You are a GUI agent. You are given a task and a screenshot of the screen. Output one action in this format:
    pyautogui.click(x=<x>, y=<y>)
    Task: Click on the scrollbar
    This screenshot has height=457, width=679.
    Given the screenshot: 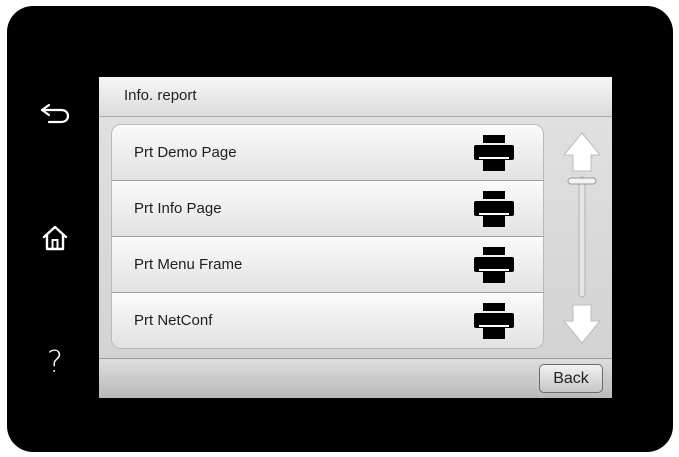 What is the action you would take?
    pyautogui.click(x=582, y=237)
    